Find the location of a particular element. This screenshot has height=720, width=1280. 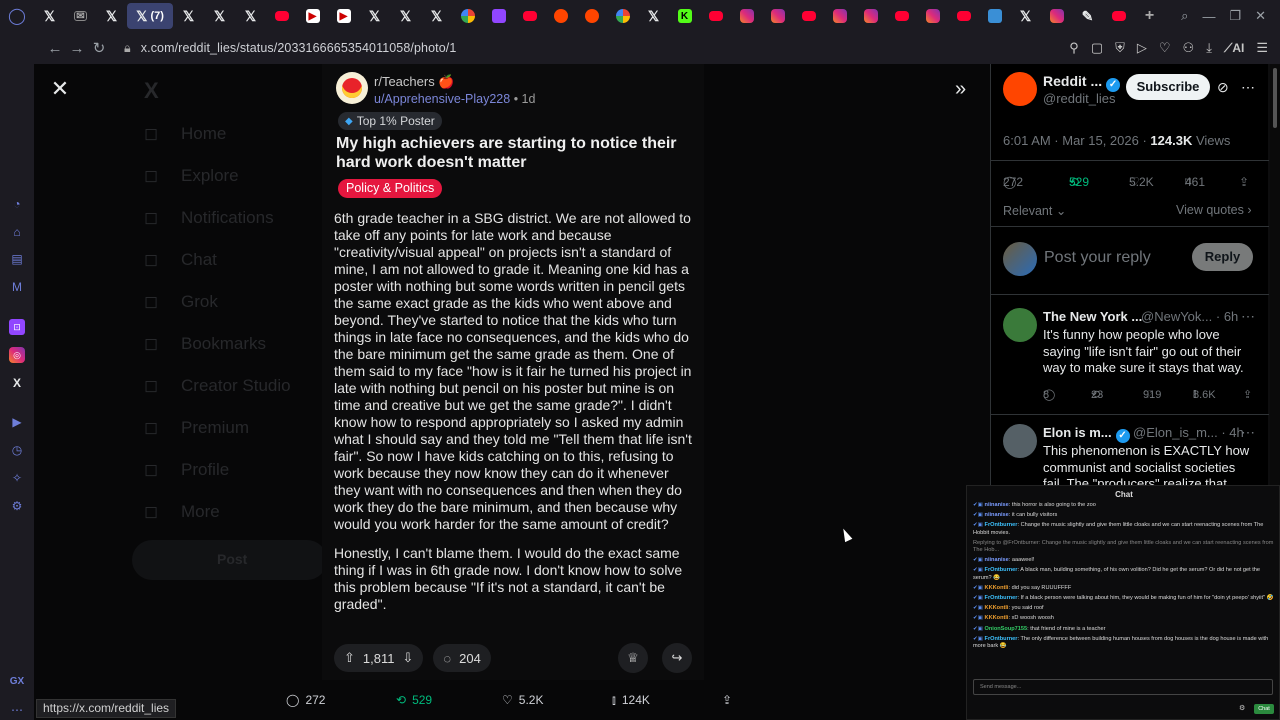

like-stat: ♡ 5.2K is located at coordinates (1141, 182).